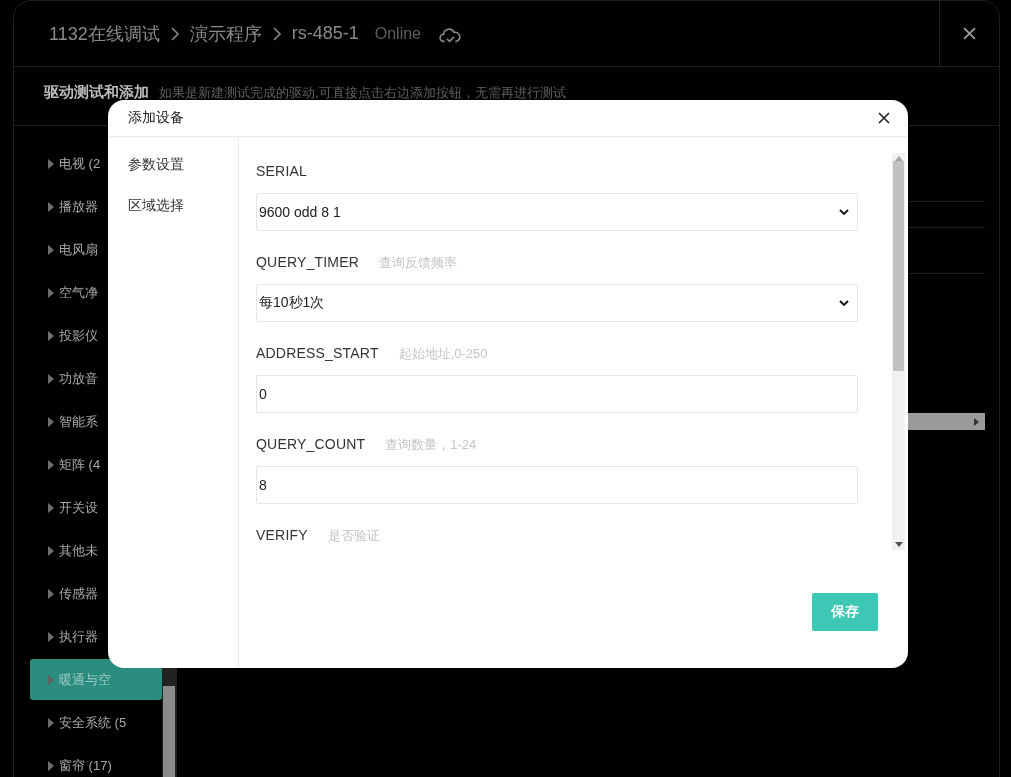 The image size is (1011, 777). Describe the element at coordinates (450, 35) in the screenshot. I see `cloud-check-icon` at that location.